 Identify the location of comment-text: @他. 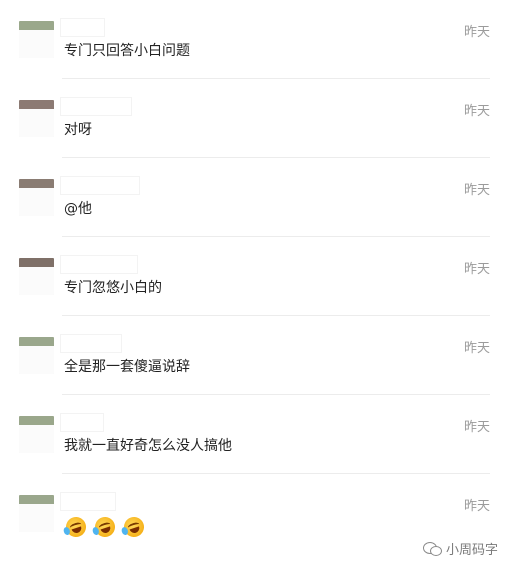
(78, 209).